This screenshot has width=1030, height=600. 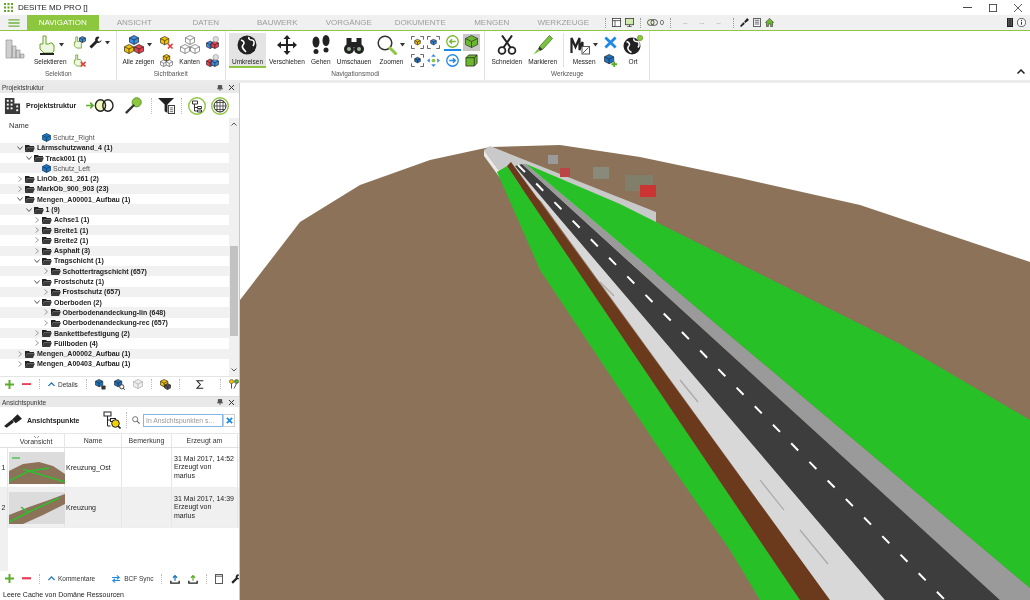 I want to click on film-icon, so click(x=1010, y=22).